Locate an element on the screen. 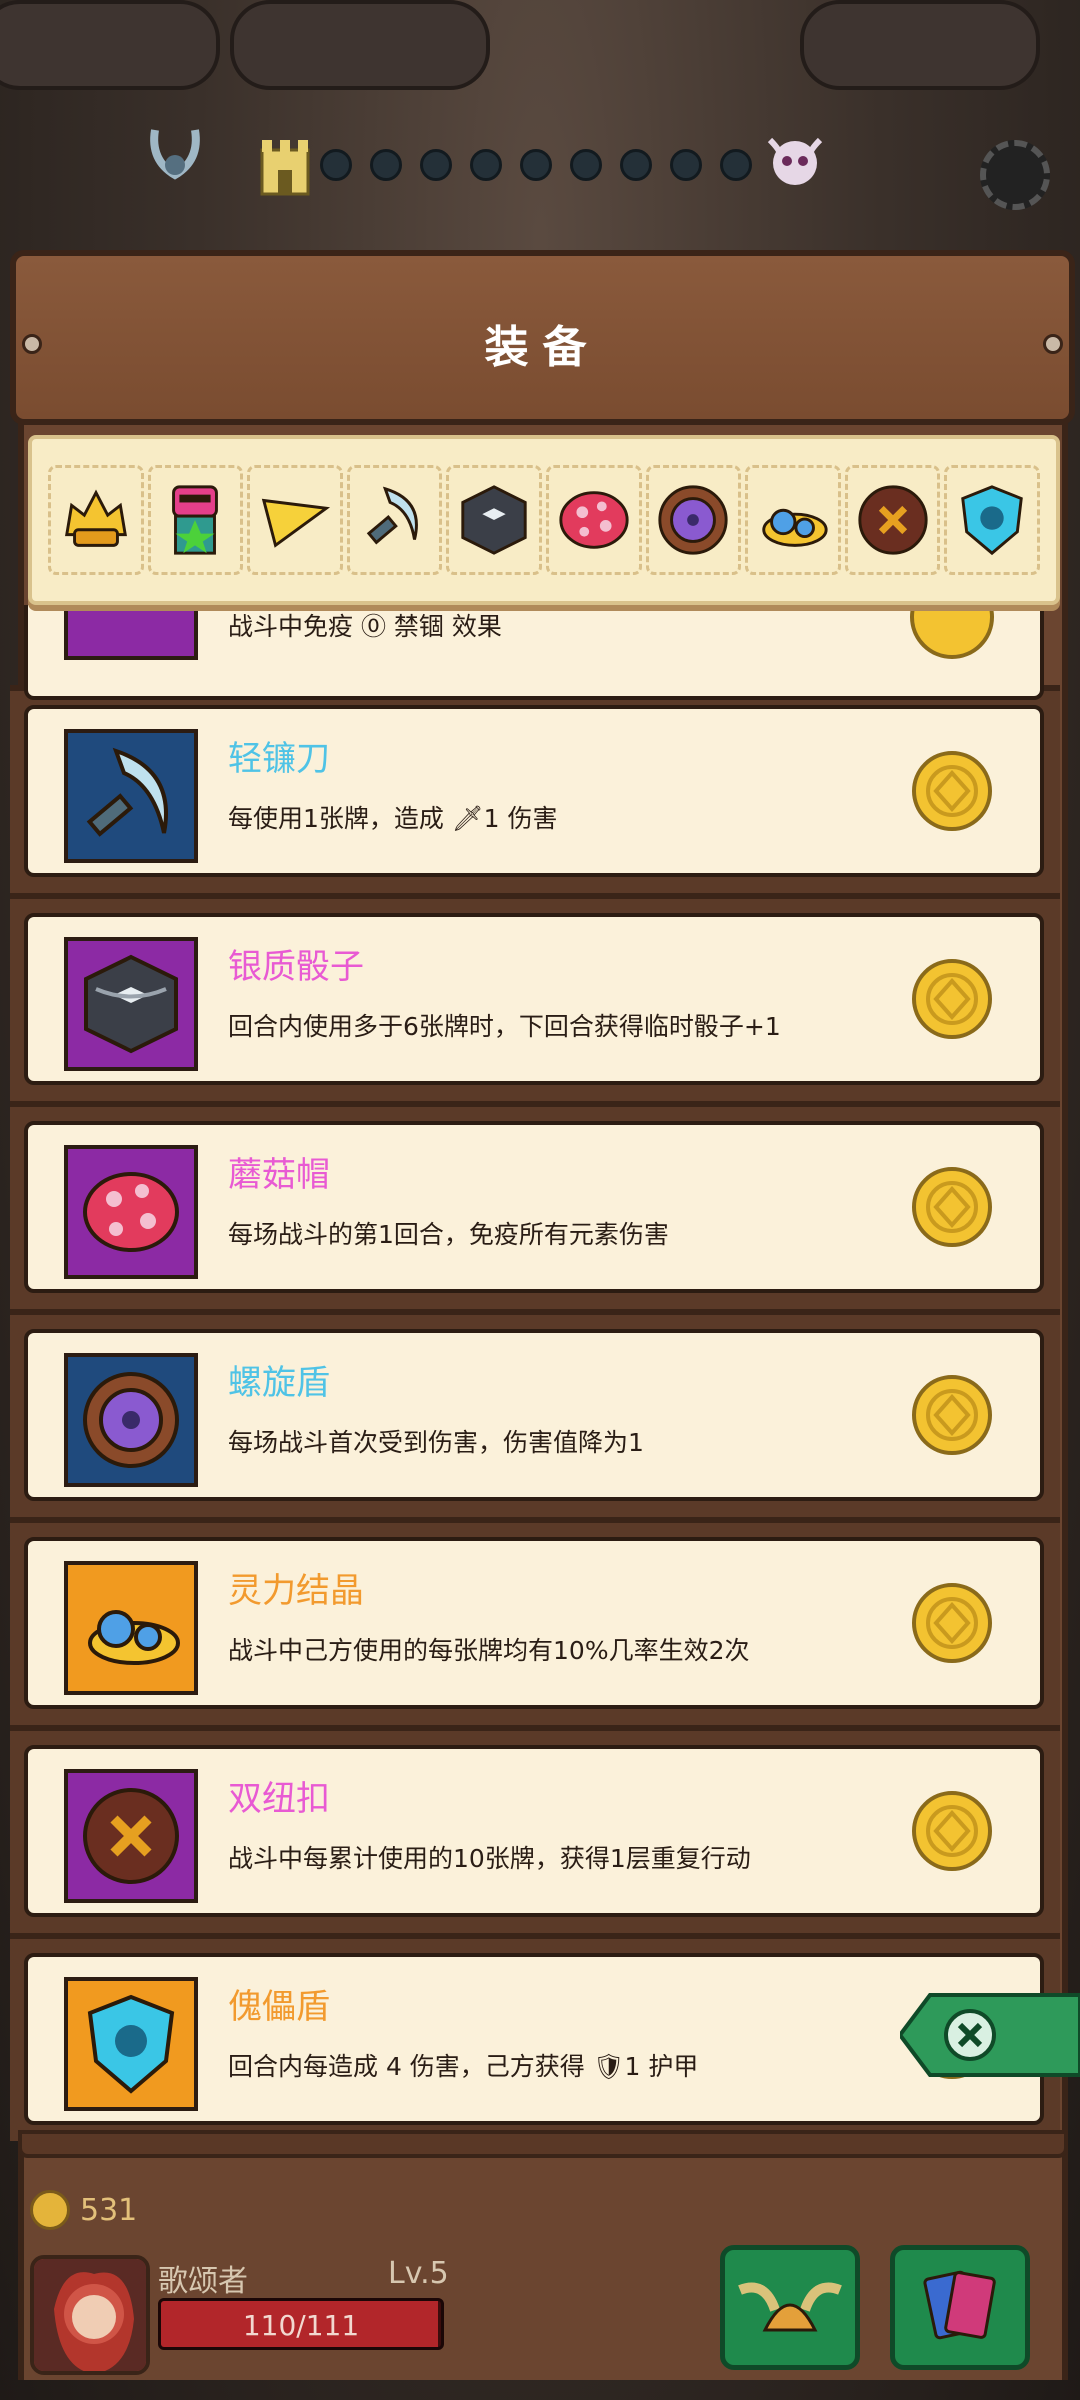 This screenshot has width=1080, height=2400. panel-bottom is located at coordinates (543, 2144).